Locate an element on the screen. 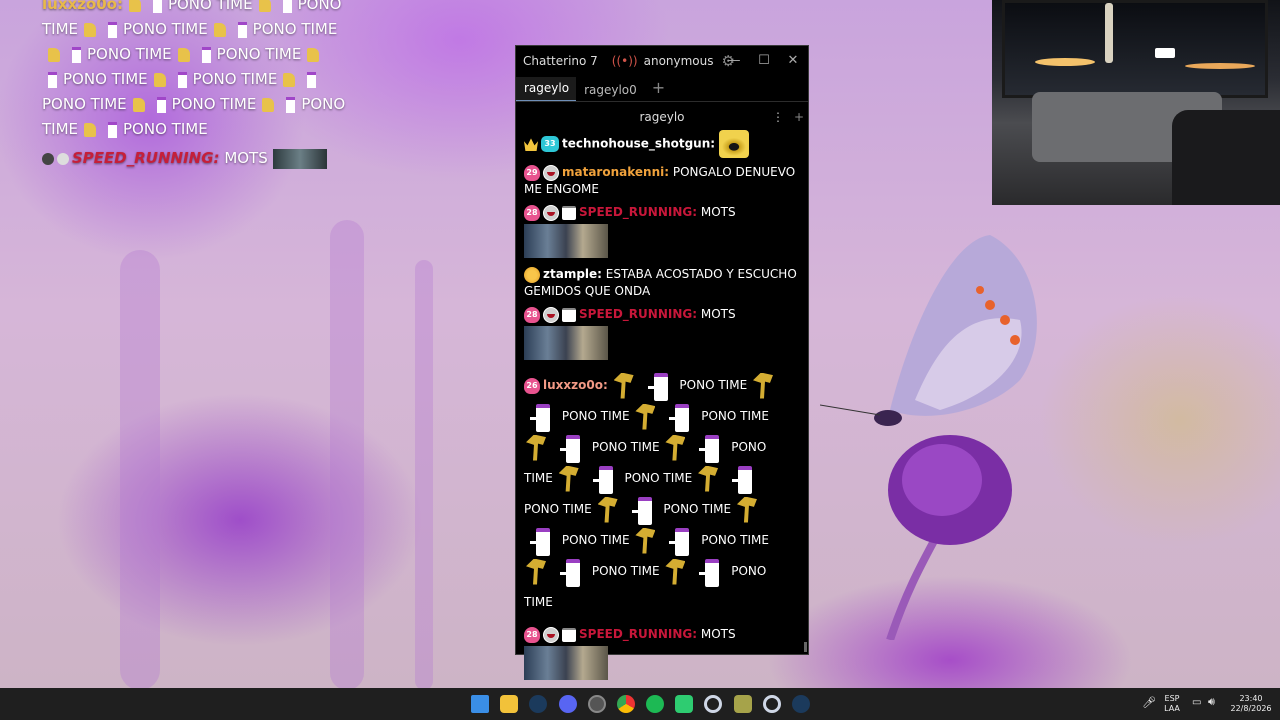  taskbar: 🎤︎ ESP LAA ▭ 🔊︎ 23:40 22/8/2026 is located at coordinates (640, 704).